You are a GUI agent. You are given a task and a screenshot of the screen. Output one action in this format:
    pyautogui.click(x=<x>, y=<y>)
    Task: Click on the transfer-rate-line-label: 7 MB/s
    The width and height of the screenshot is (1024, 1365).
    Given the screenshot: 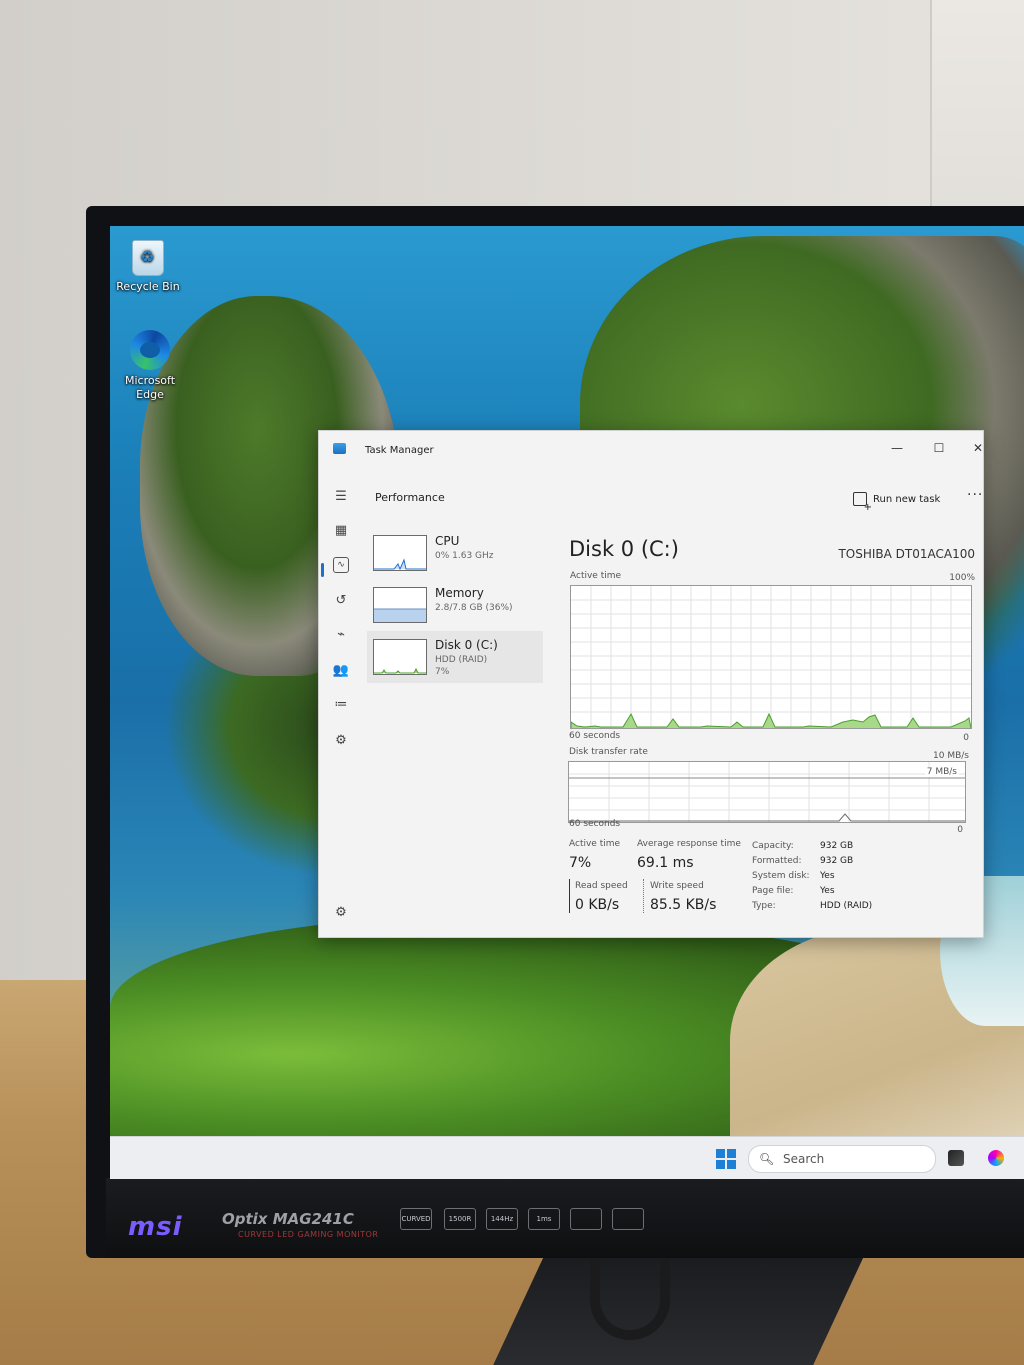 What is the action you would take?
    pyautogui.click(x=941, y=772)
    